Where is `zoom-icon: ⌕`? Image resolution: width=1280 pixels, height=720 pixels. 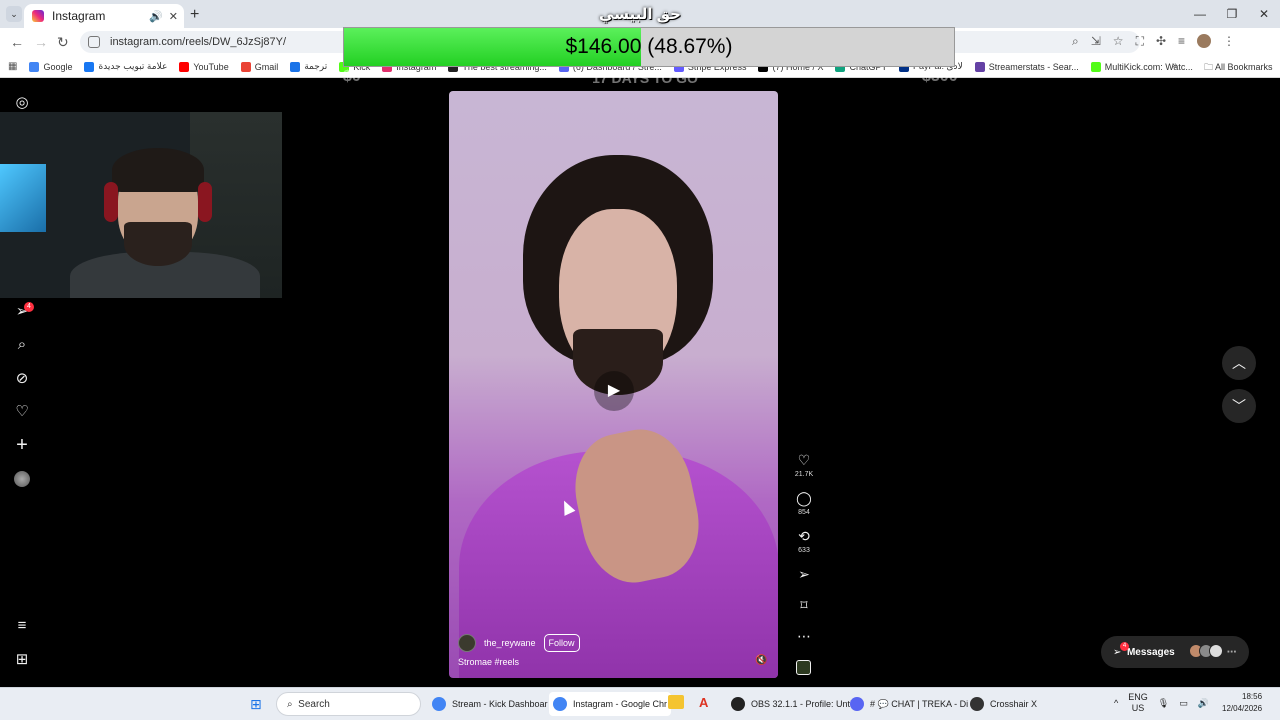
zoom-icon: ⌕ is located at coordinates (1075, 41).